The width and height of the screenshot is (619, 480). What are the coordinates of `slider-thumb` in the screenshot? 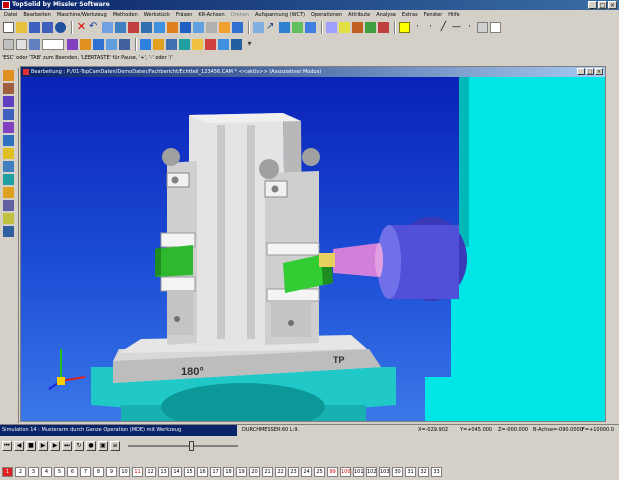 It's located at (191, 446).